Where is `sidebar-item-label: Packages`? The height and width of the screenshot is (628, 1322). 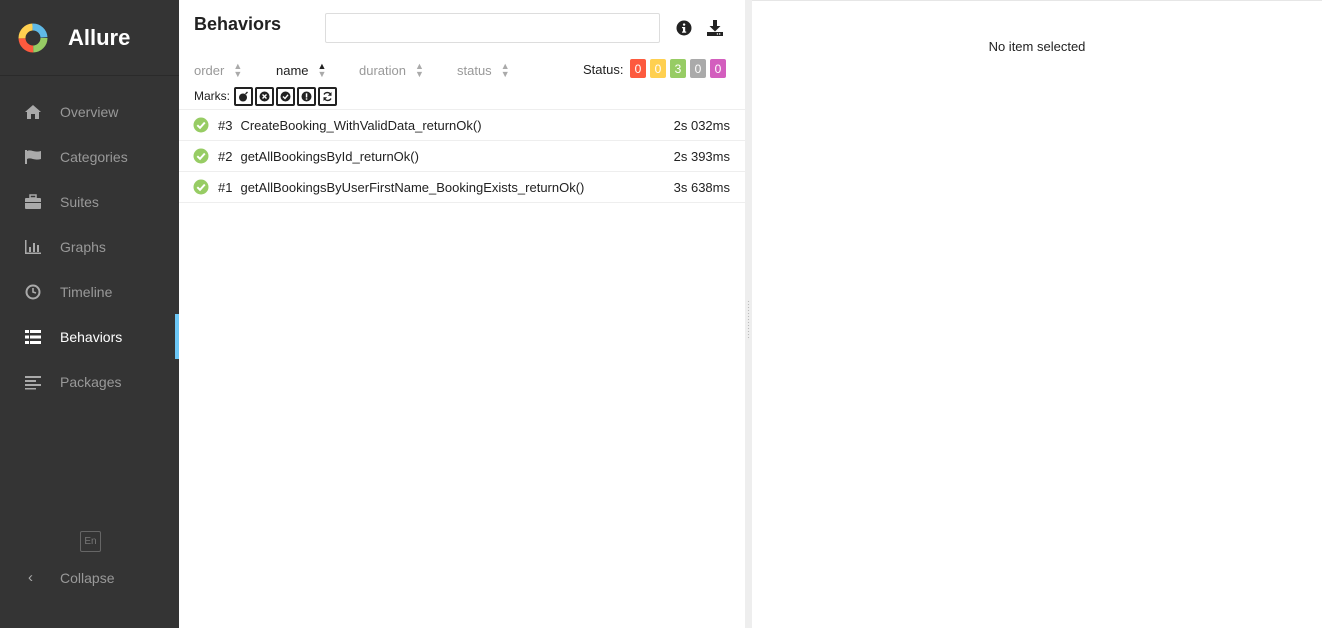
sidebar-item-label: Packages is located at coordinates (91, 381).